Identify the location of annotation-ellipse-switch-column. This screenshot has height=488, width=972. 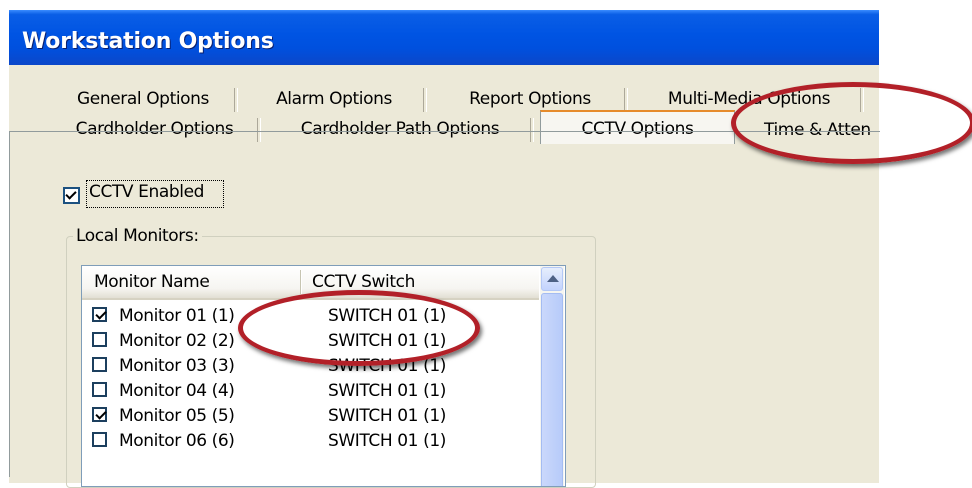
(359, 328).